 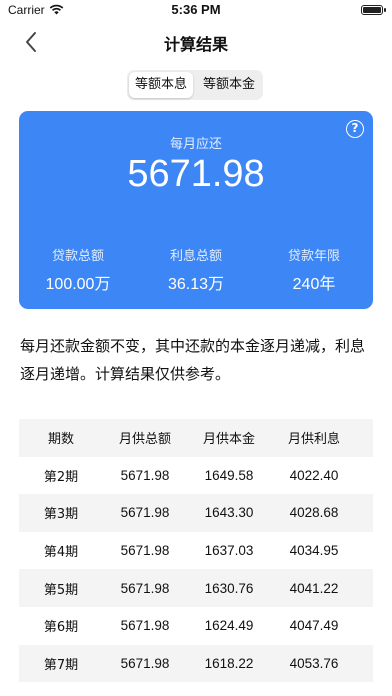 I want to click on table-row: 第6期 5671.98 1624.49 4047.49, so click(x=196, y=625).